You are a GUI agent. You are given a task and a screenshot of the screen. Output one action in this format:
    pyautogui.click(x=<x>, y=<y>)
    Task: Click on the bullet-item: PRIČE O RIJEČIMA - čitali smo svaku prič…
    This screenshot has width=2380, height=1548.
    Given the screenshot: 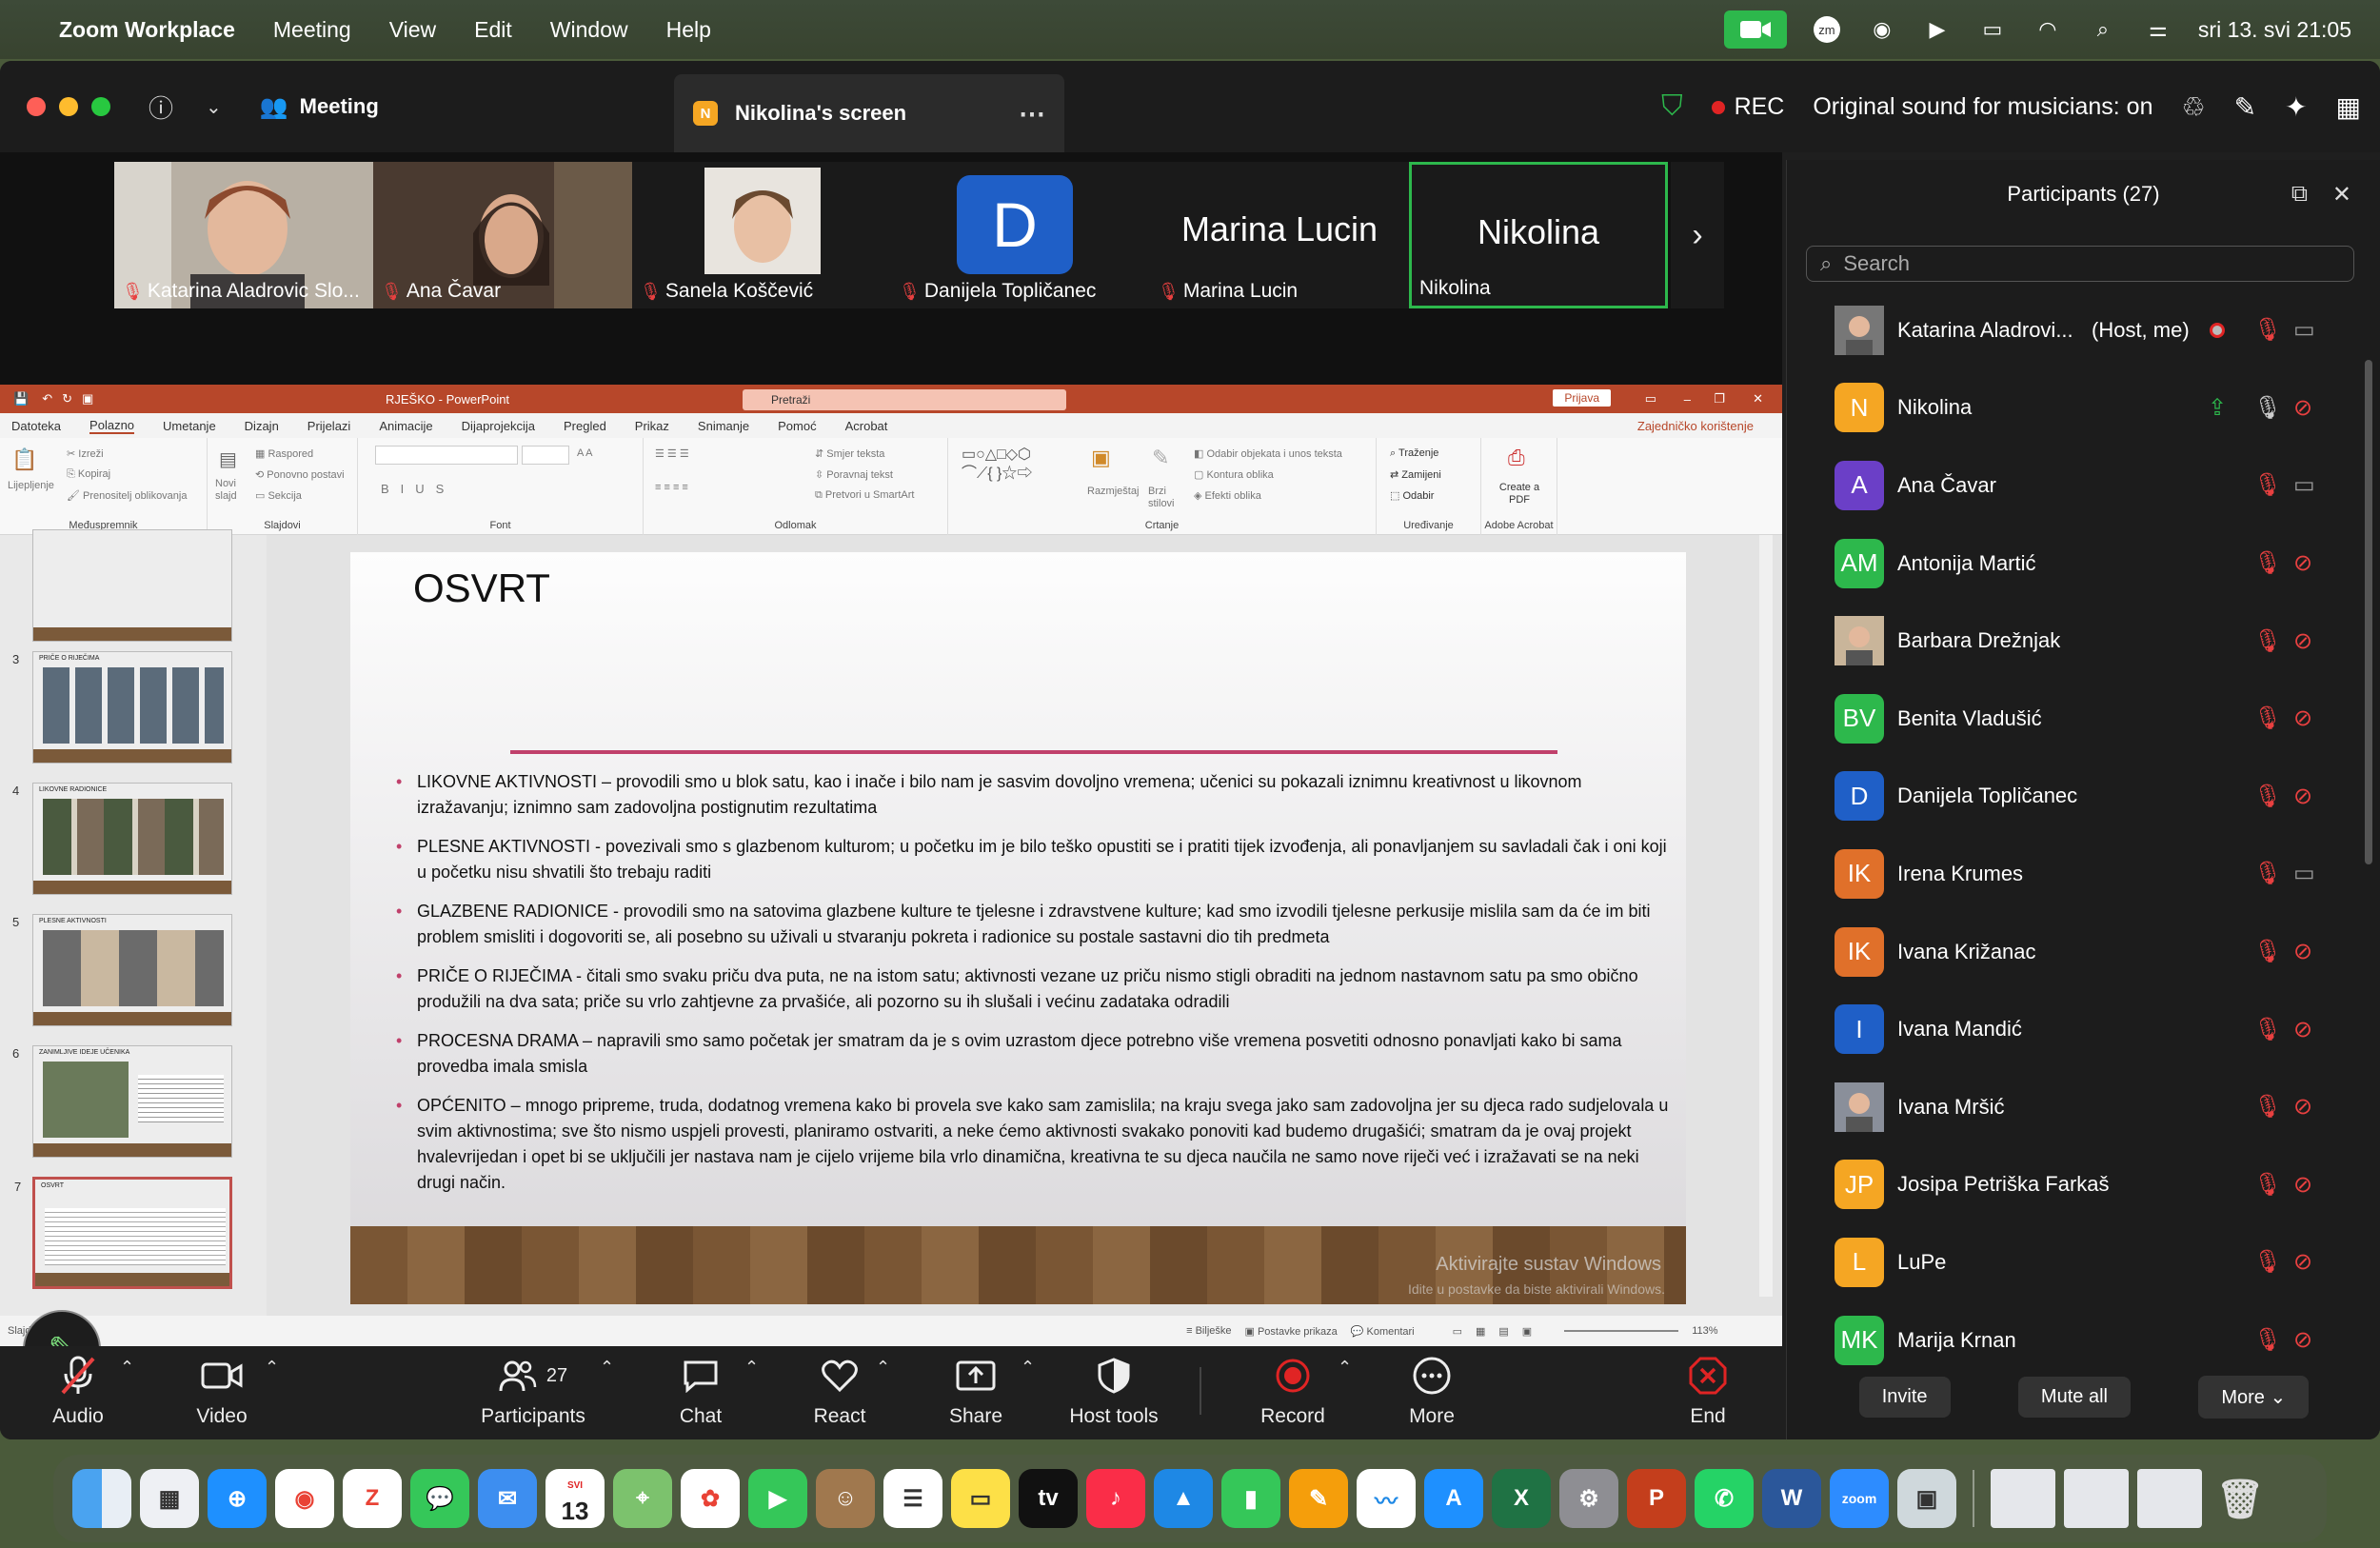 What is the action you would take?
    pyautogui.click(x=1032, y=989)
    